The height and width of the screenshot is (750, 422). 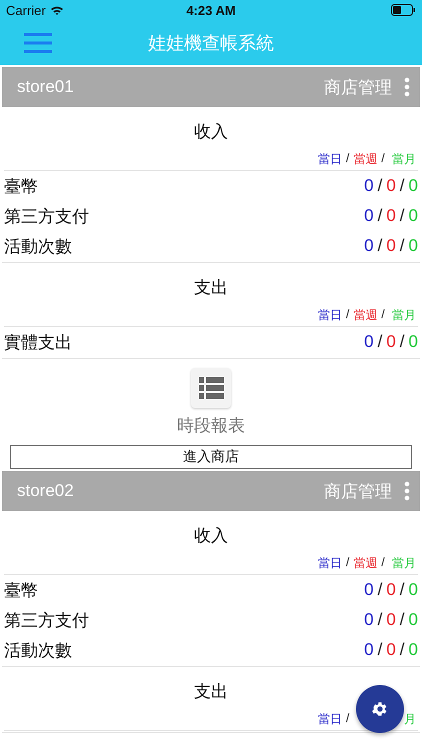 I want to click on store-name: store02, so click(x=46, y=491).